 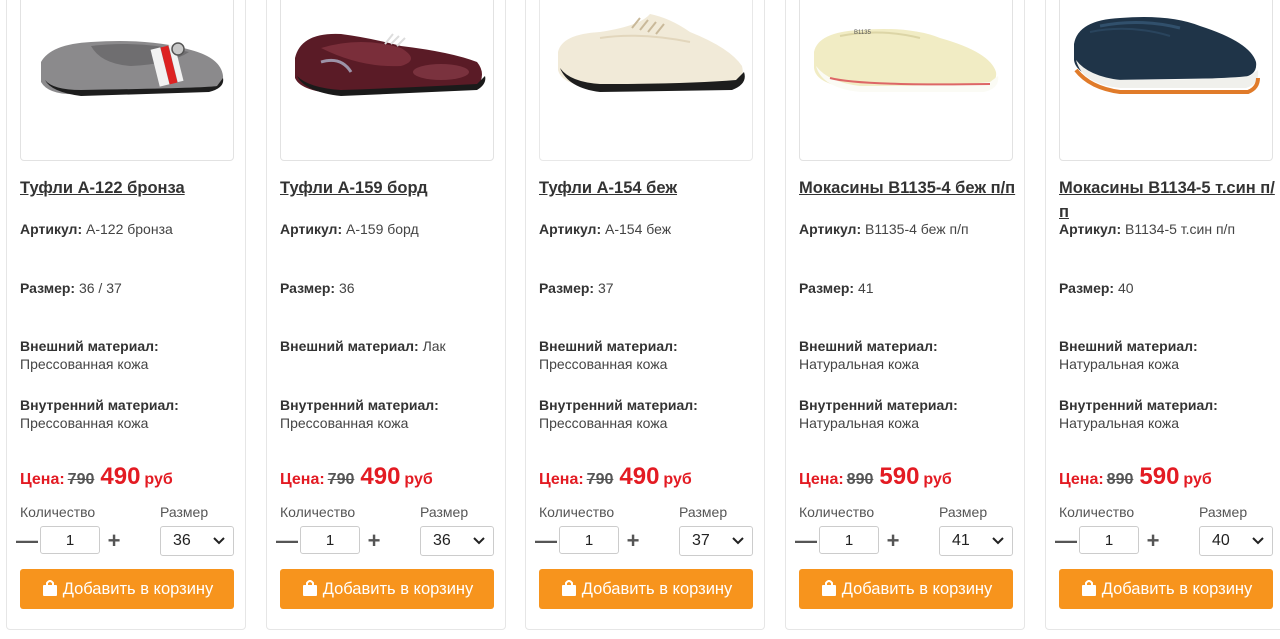 I want to click on size-select: 41, so click(x=976, y=541).